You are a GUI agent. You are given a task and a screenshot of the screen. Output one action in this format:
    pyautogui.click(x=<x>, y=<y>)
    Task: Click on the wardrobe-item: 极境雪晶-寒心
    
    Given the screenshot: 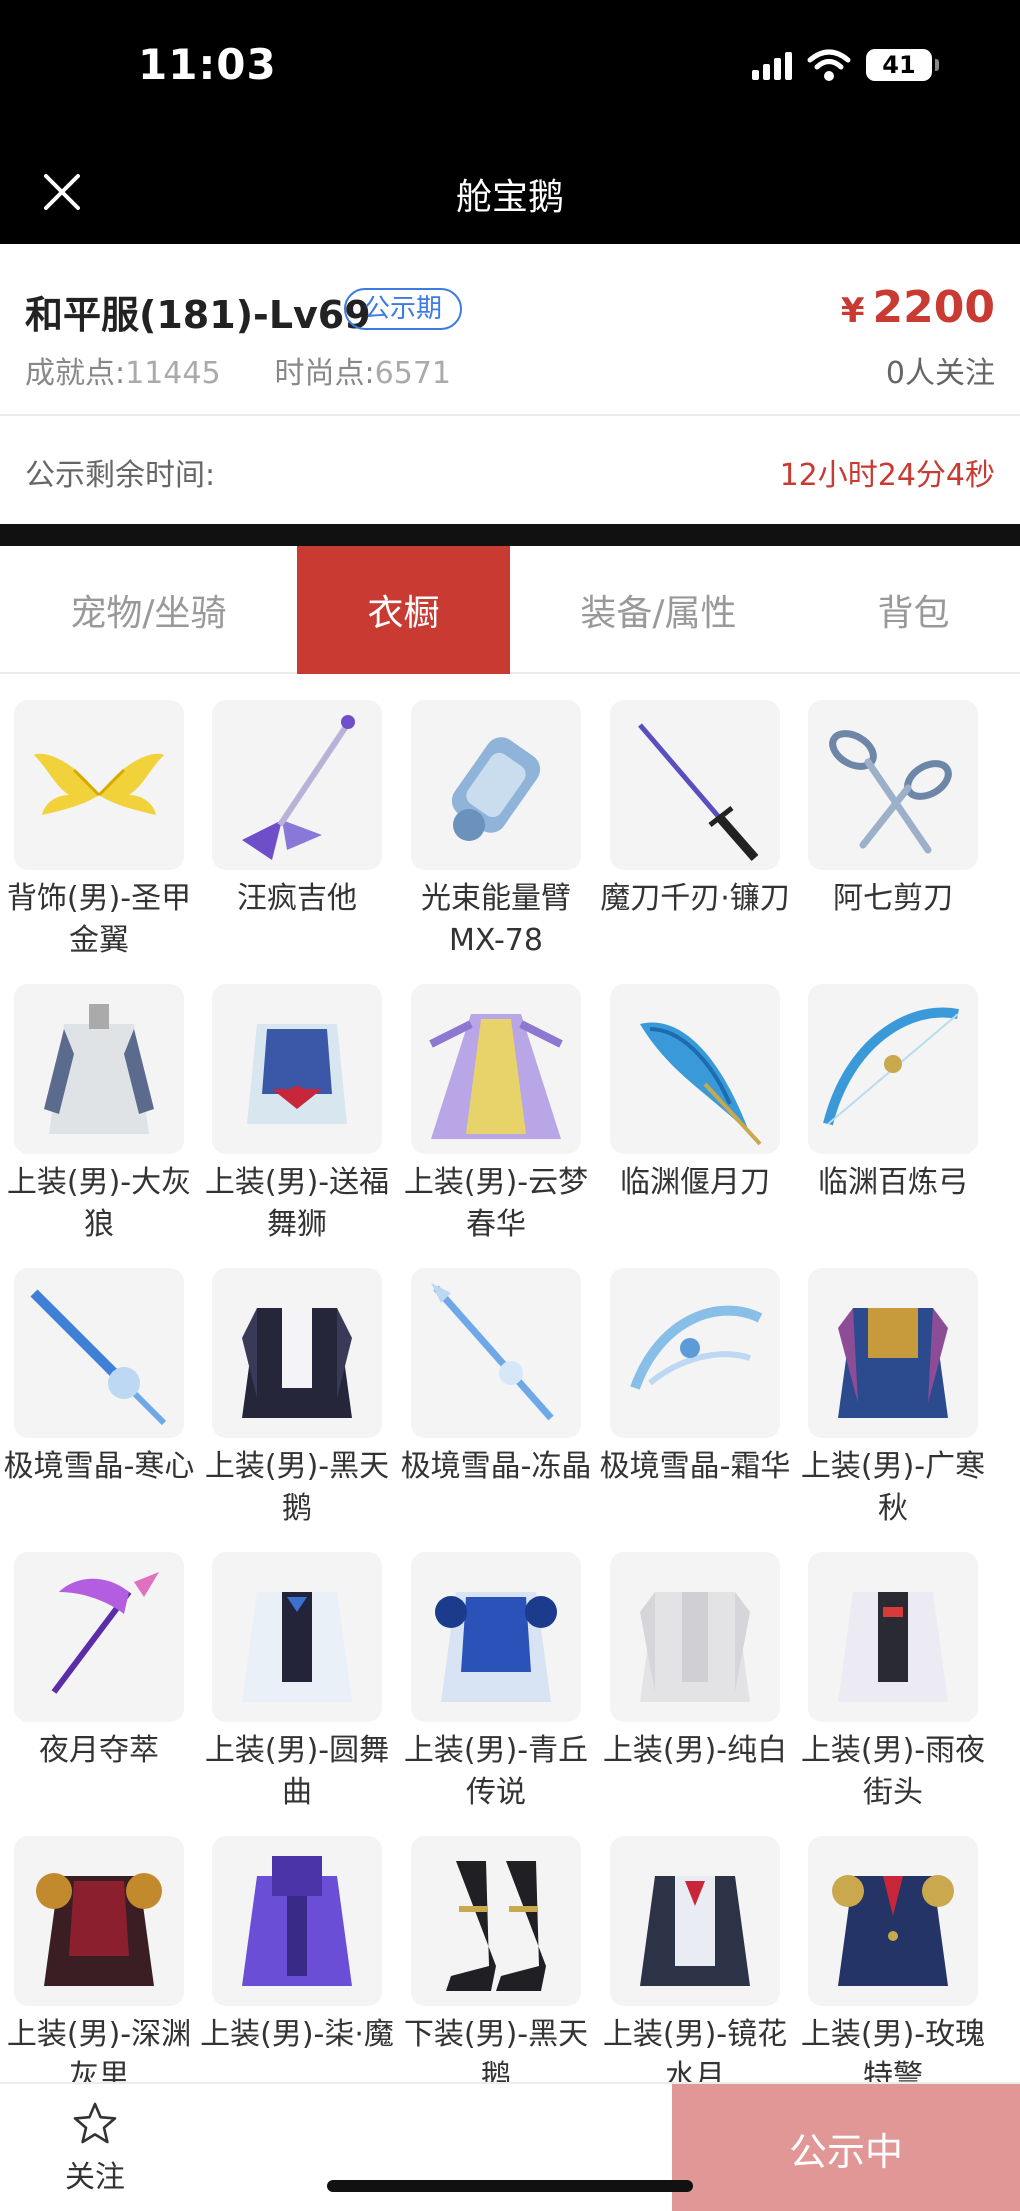 What is the action you would take?
    pyautogui.click(x=99, y=1410)
    